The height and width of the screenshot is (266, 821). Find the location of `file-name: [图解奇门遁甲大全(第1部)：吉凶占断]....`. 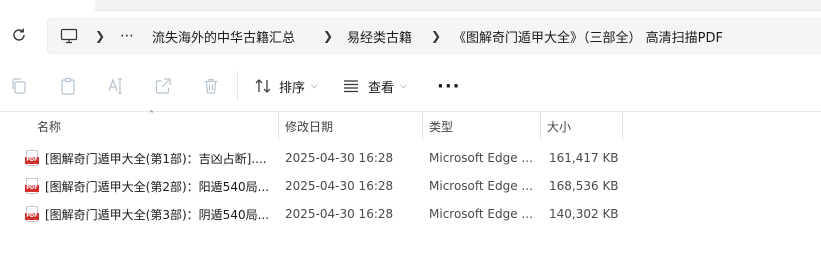

file-name: [图解奇门遁甲大全(第1部)：吉凶占断].... is located at coordinates (156, 158).